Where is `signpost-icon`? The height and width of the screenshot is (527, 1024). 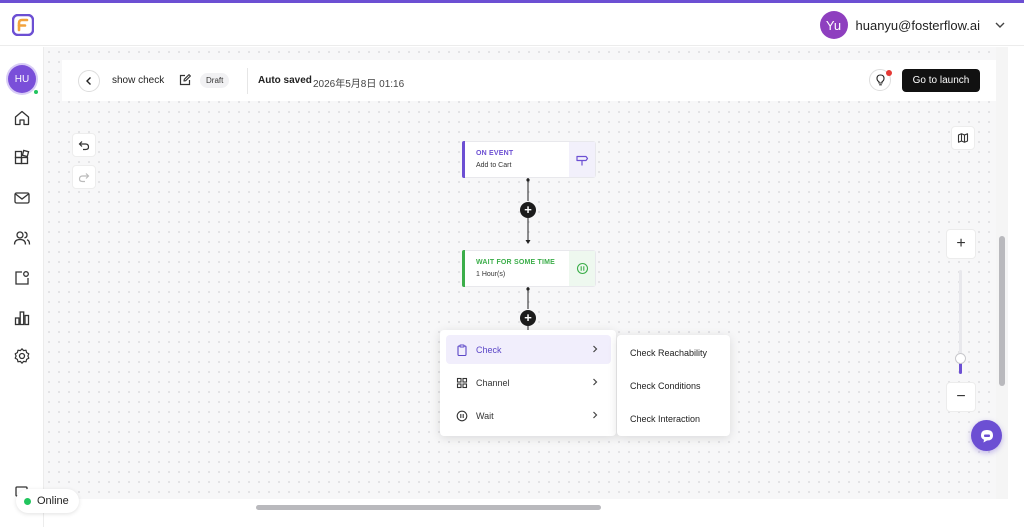
signpost-icon is located at coordinates (582, 160).